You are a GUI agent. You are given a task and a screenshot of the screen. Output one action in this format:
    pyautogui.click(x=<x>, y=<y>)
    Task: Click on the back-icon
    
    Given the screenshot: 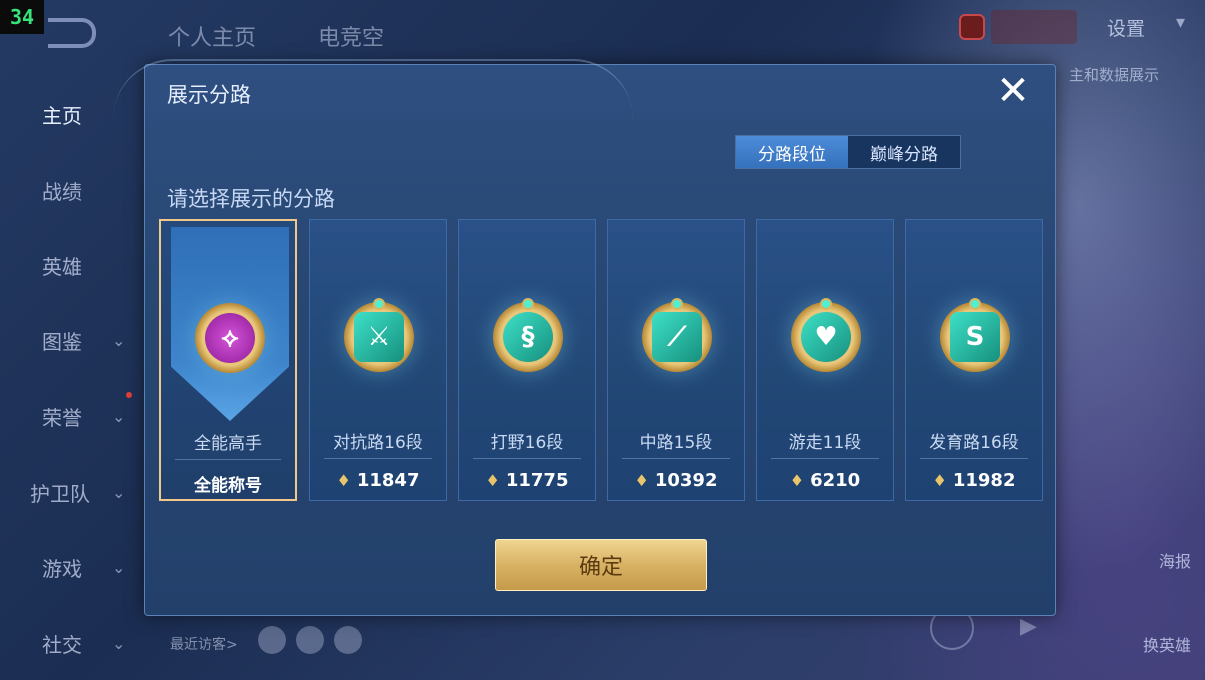 What is the action you would take?
    pyautogui.click(x=72, y=33)
    